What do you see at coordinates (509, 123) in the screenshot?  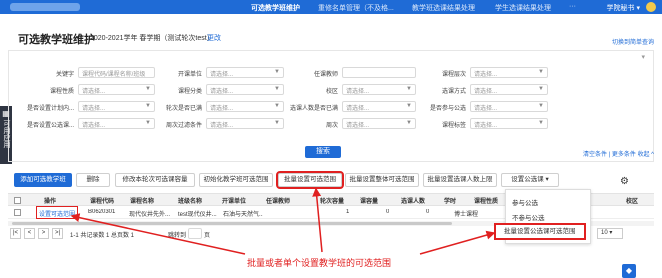 I see `tag-select: 请选择... ▼` at bounding box center [509, 123].